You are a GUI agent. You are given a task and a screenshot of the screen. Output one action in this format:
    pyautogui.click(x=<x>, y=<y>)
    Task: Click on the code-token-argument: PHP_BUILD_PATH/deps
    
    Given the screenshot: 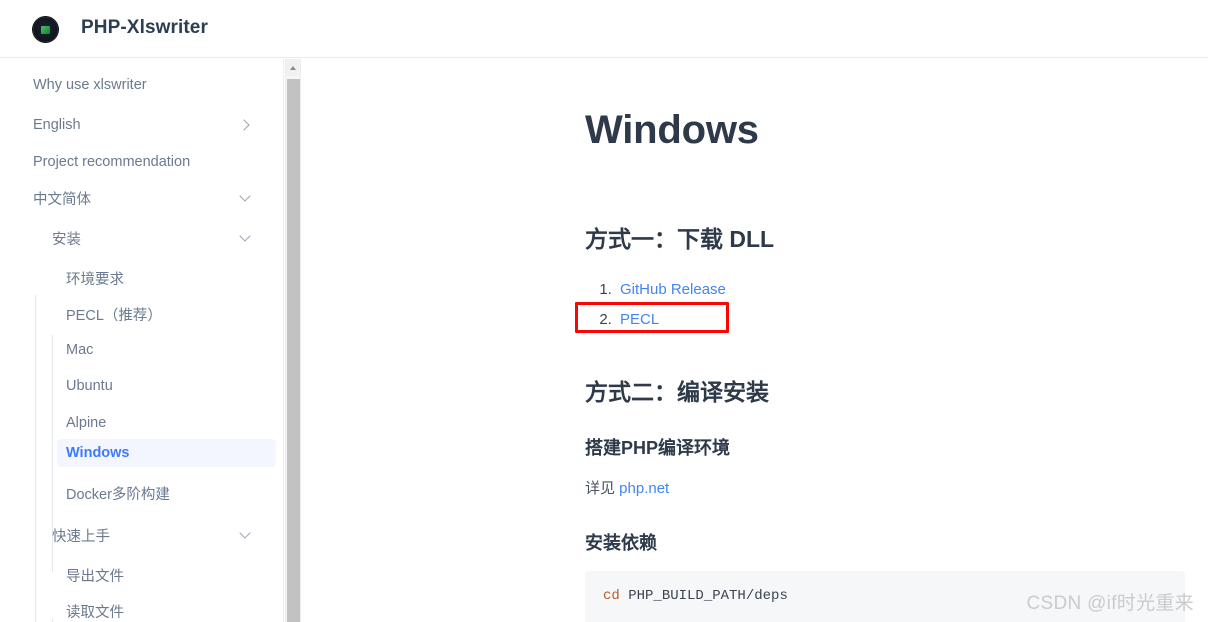 What is the action you would take?
    pyautogui.click(x=703, y=596)
    